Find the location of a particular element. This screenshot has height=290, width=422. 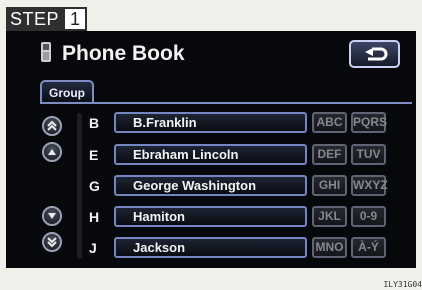

index-letter: E is located at coordinates (94, 154).